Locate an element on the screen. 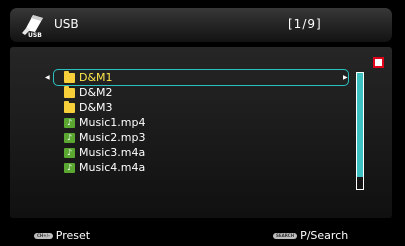 Image resolution: width=405 pixels, height=246 pixels. scrollbar-thumb is located at coordinates (360, 125).